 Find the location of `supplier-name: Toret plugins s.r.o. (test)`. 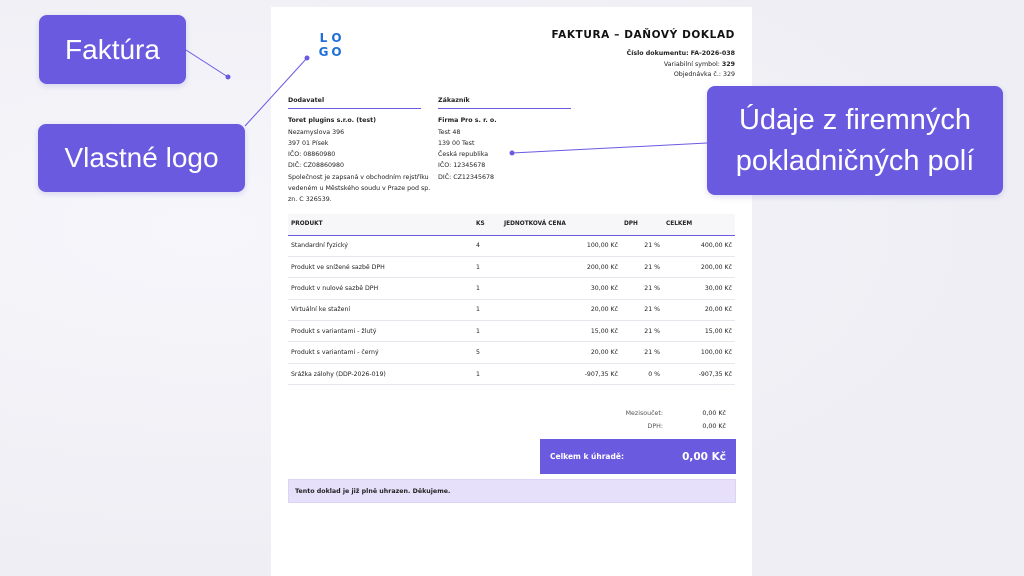

supplier-name: Toret plugins s.r.o. (test) is located at coordinates (332, 121).